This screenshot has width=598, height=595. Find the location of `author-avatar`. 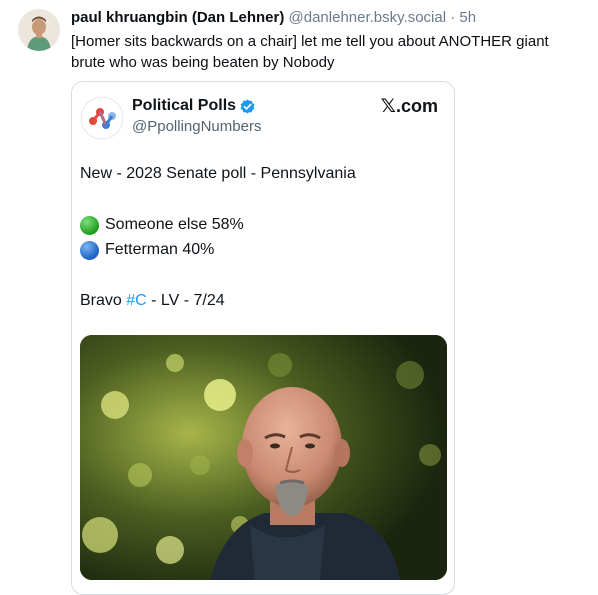

author-avatar is located at coordinates (39, 30).